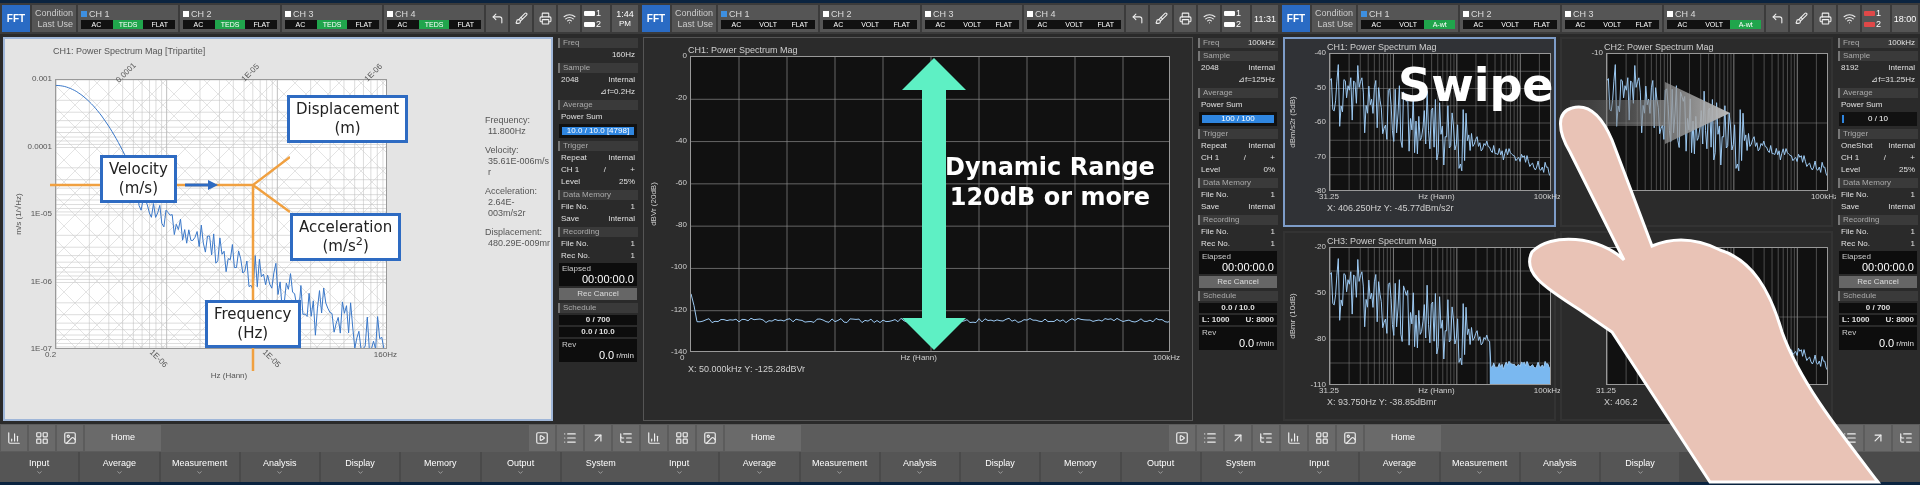 The height and width of the screenshot is (485, 1920). What do you see at coordinates (1884, 158) in the screenshot?
I see `setting-value: /` at bounding box center [1884, 158].